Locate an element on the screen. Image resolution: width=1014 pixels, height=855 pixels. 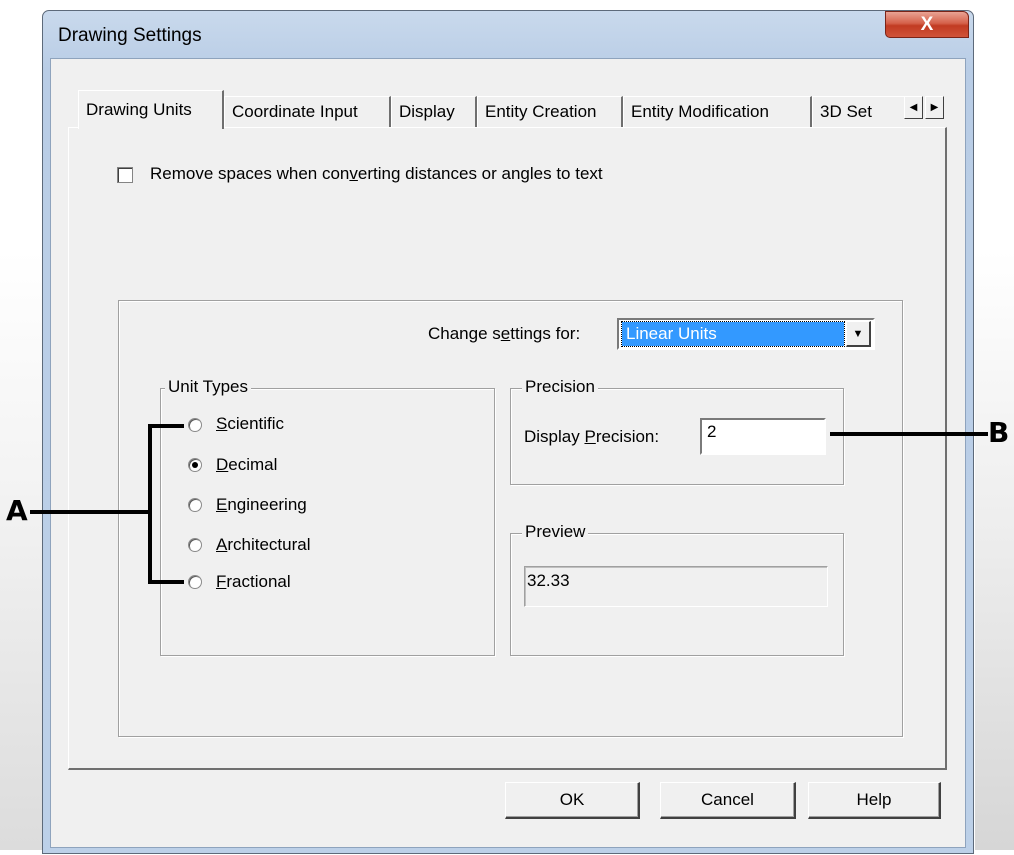
tab-scroll-right-button: ▶ is located at coordinates (934, 107).